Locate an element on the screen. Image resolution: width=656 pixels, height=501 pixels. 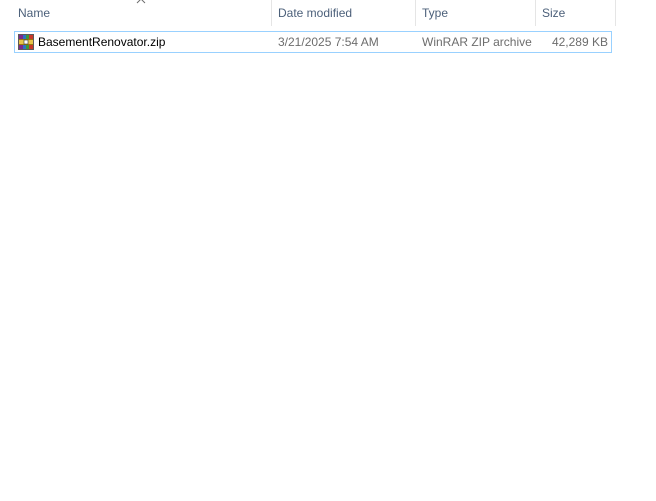
file-name-label: BasementRenovator.zip is located at coordinates (102, 42).